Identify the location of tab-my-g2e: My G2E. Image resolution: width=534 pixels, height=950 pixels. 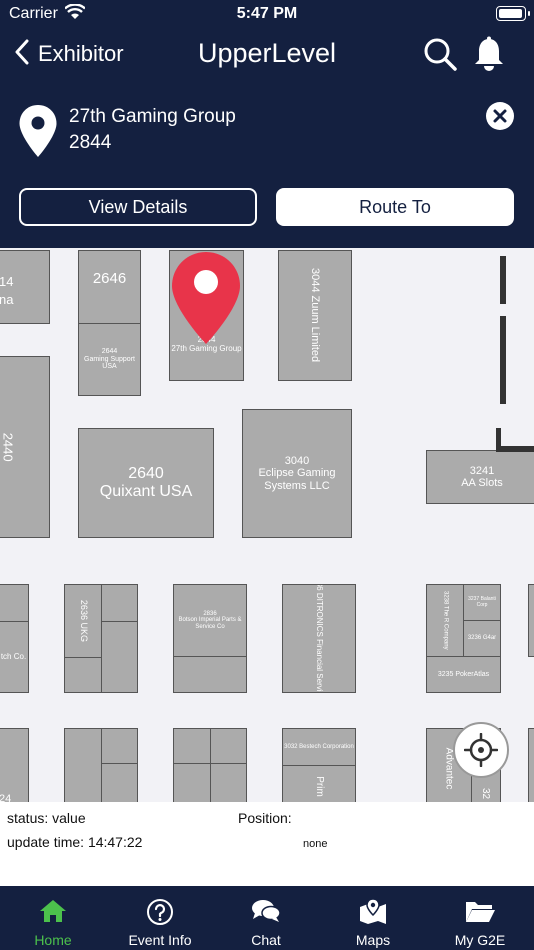
(480, 918).